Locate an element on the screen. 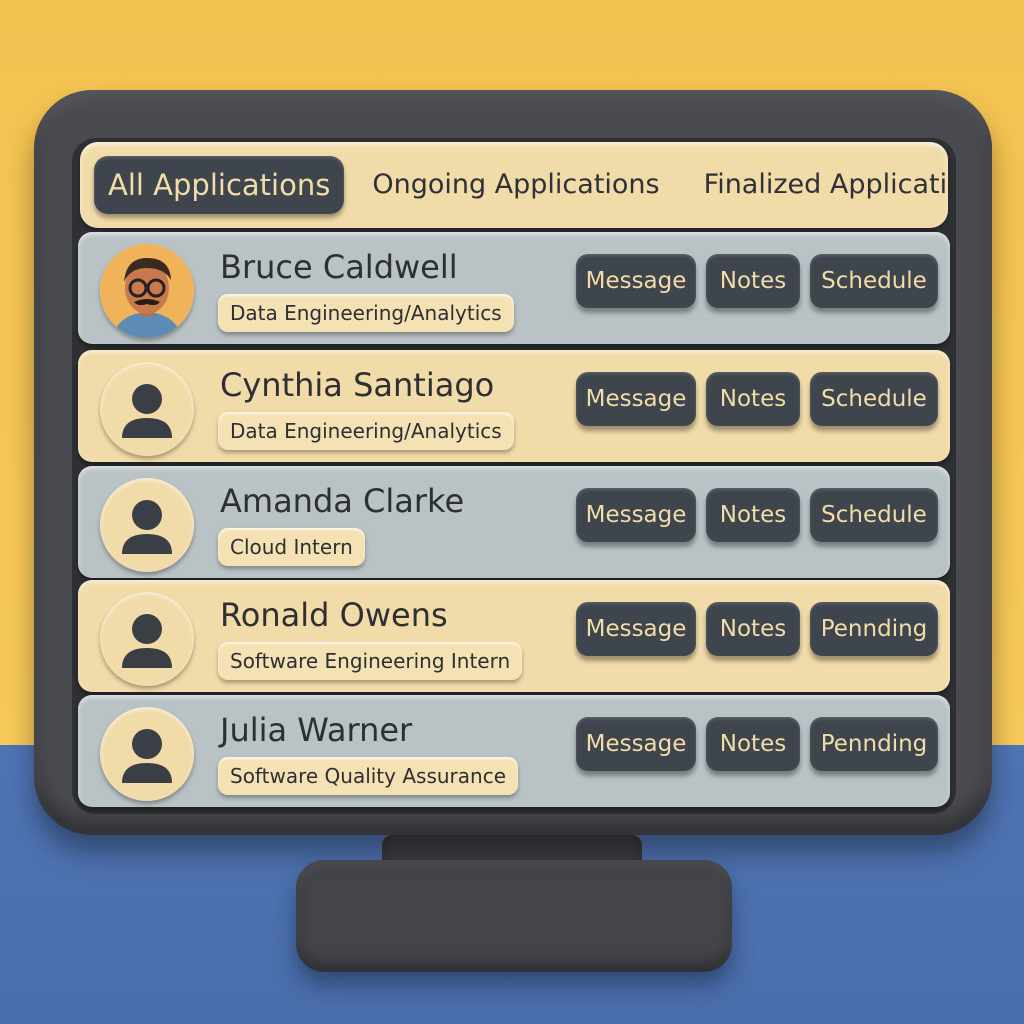 This screenshot has width=1024, height=1024. applicant-role-badge: Cloud Intern is located at coordinates (291, 547).